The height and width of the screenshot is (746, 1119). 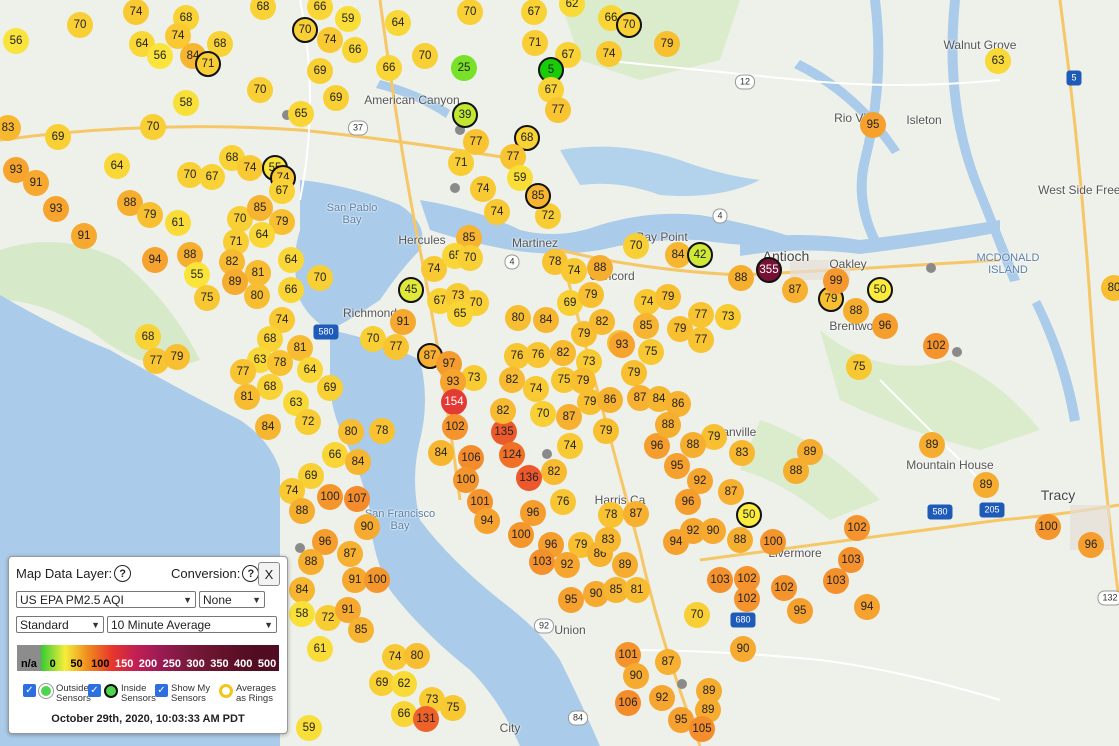 I want to click on conversion-help-icon: ?, so click(x=251, y=573).